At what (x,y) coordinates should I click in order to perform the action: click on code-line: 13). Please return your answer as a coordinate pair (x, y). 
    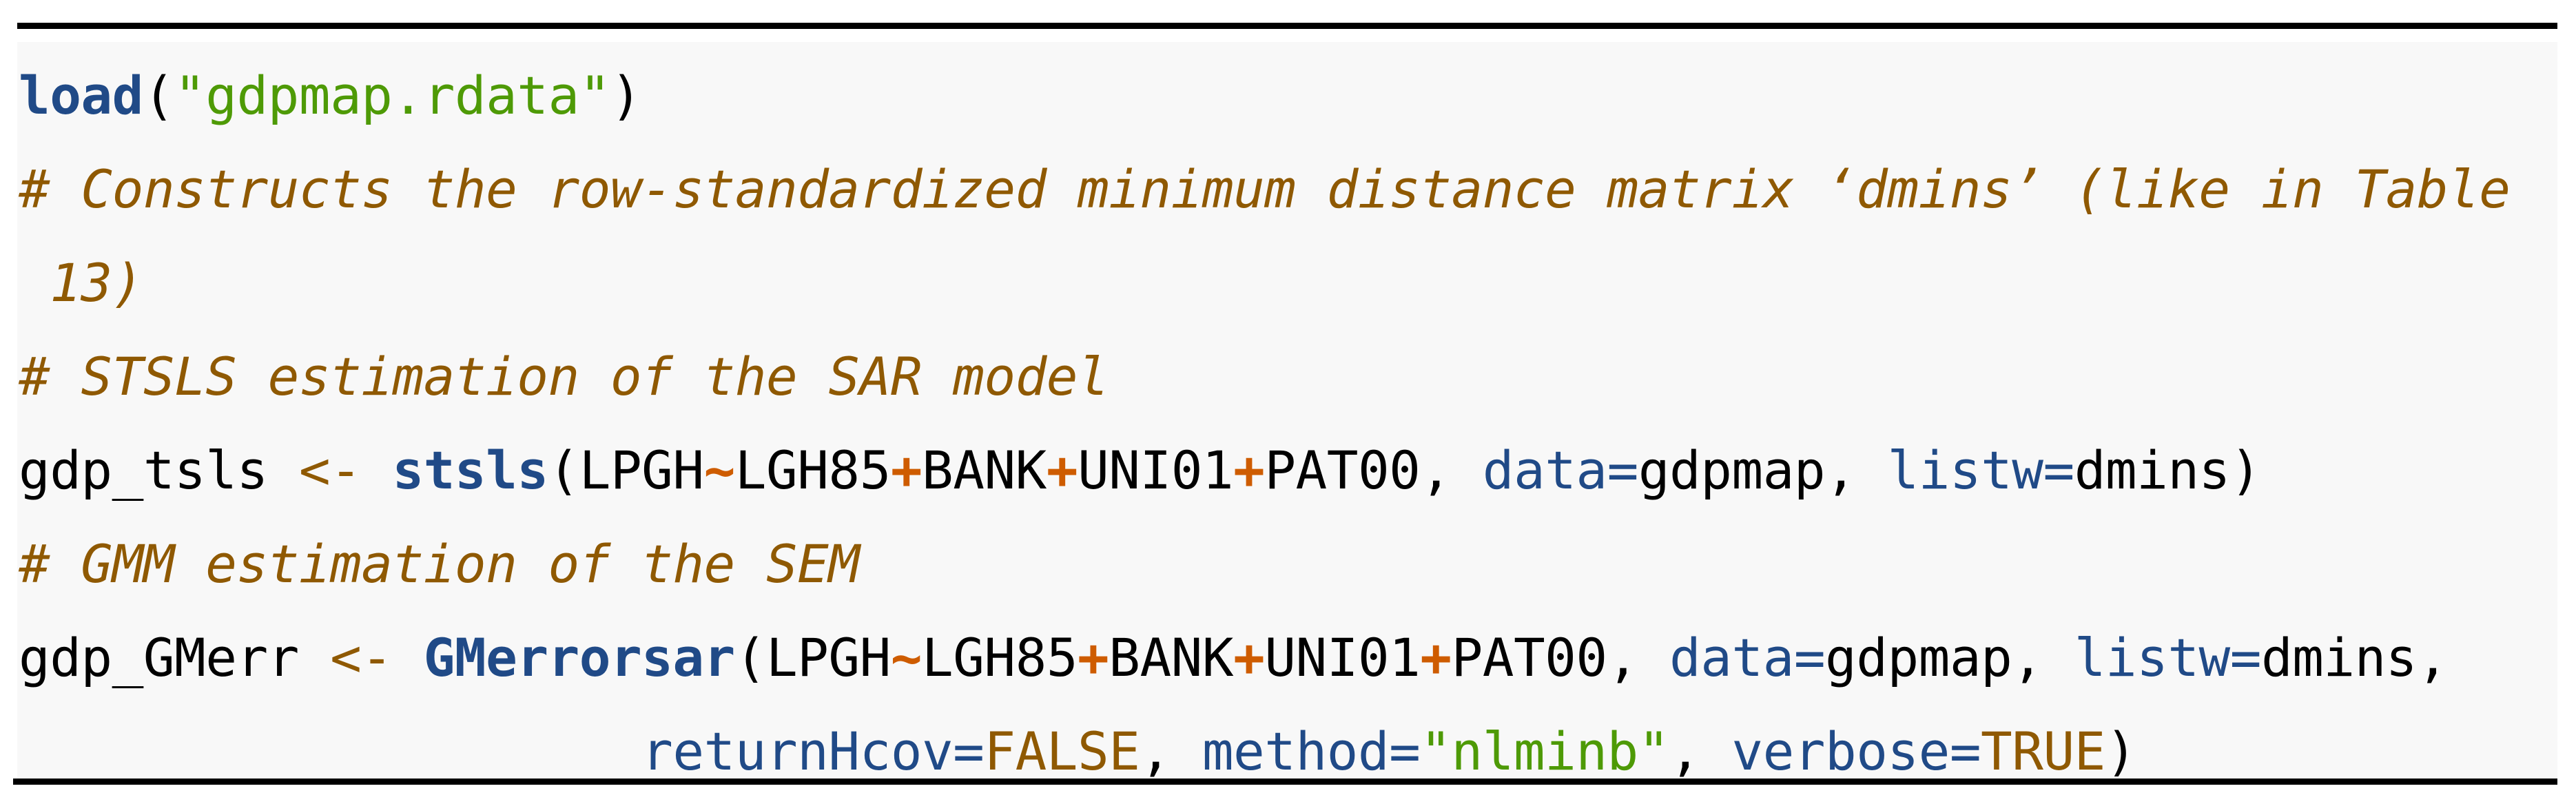
    Looking at the image, I should click on (1288, 283).